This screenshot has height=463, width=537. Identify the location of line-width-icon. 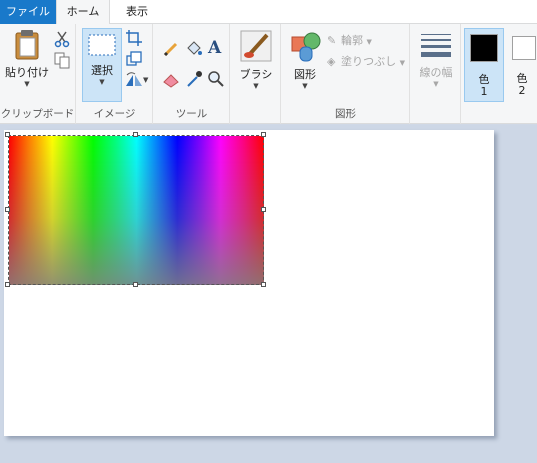
(436, 45).